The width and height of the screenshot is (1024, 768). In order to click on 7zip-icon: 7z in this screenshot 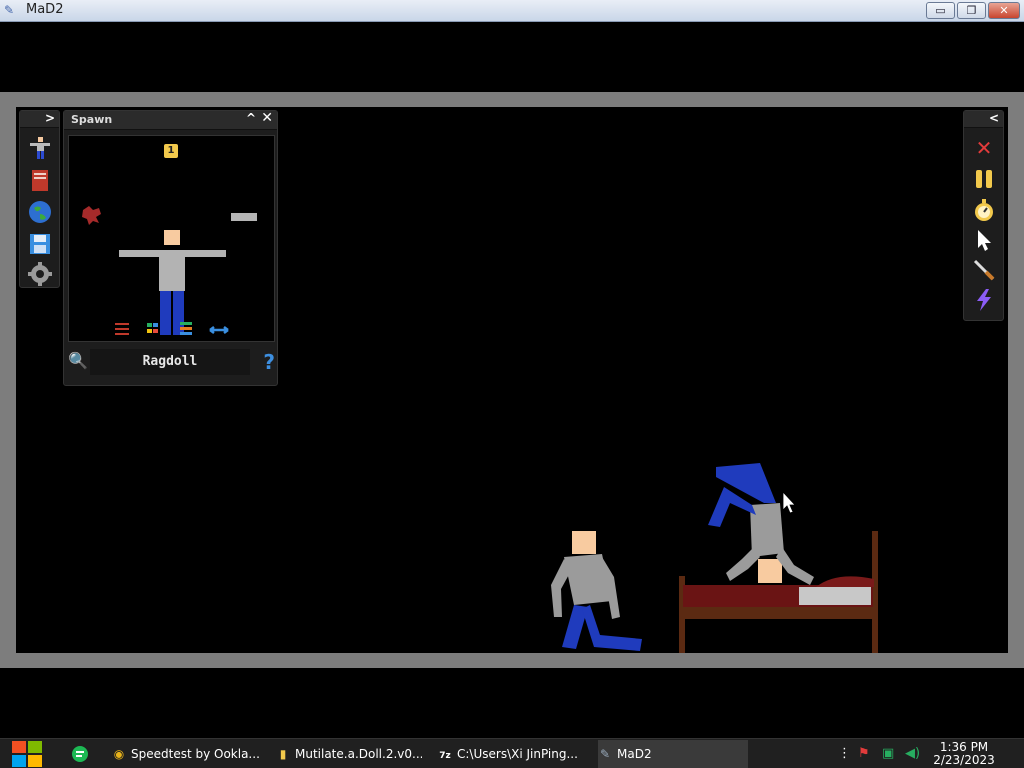, I will do `click(445, 756)`.